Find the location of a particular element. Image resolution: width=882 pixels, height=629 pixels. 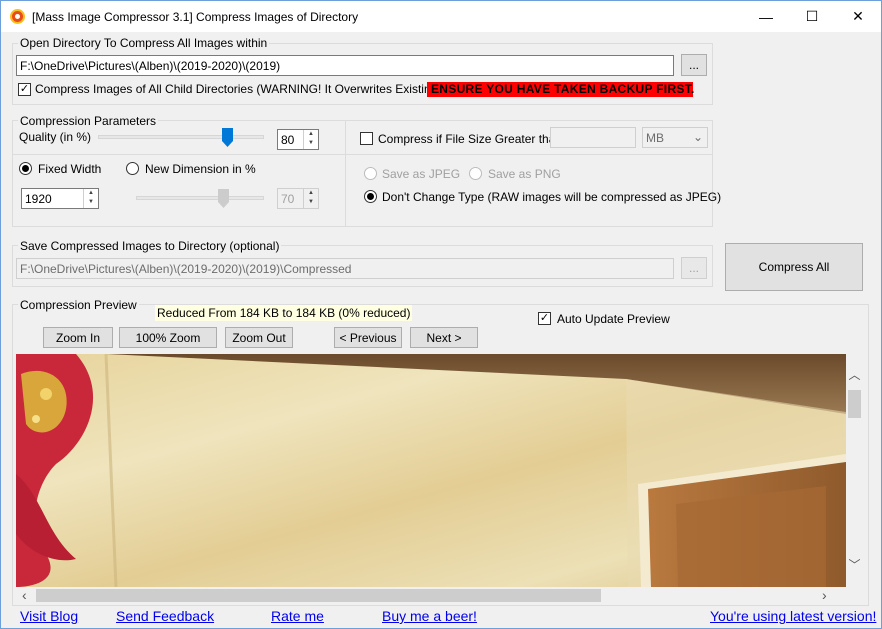

compression-preview-label: Compression Preview is located at coordinates (78, 305).